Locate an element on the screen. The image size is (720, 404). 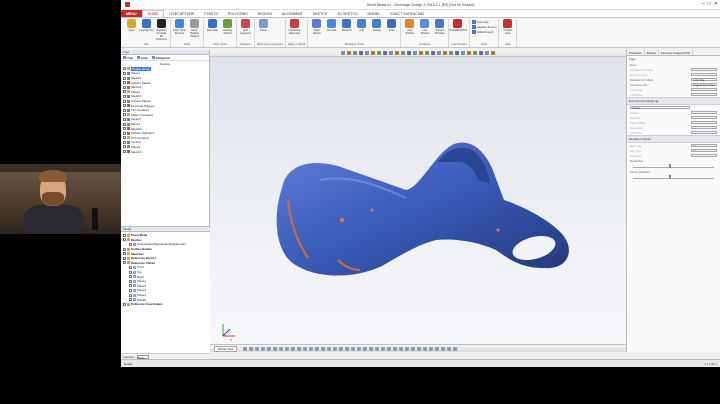
revolve-button: Revolve is located at coordinates (346, 30).